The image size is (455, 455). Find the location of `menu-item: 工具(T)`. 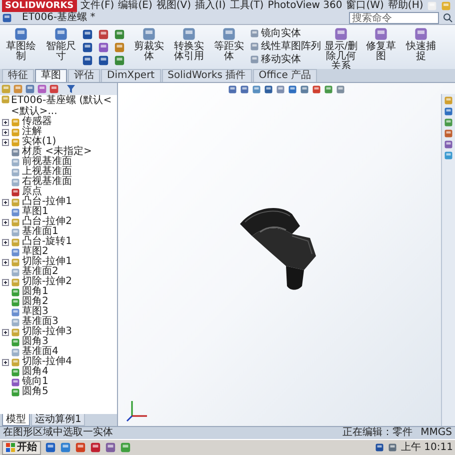

menu-item: 工具(T) is located at coordinates (247, 6).